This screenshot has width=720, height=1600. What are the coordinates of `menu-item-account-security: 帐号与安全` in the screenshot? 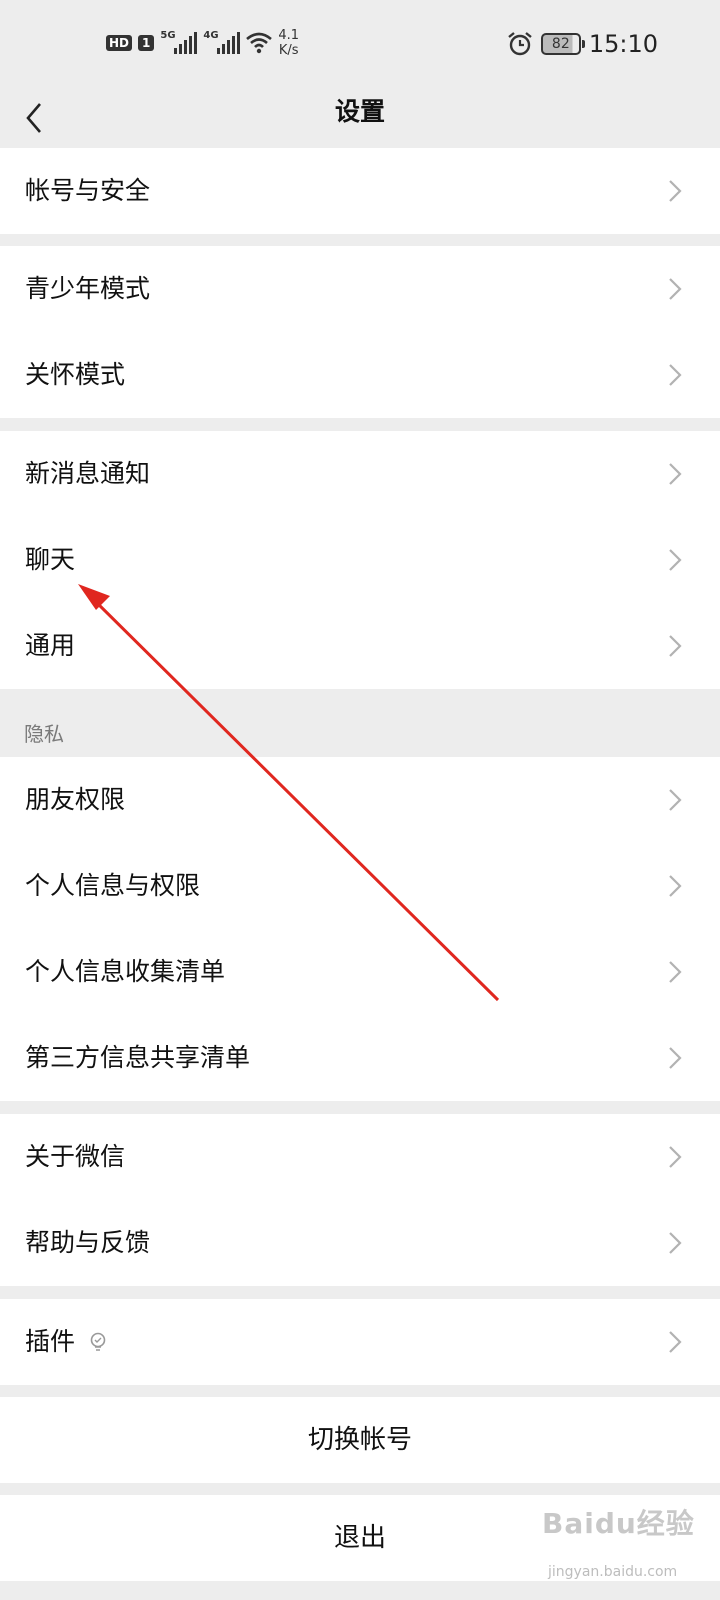 It's located at (360, 191).